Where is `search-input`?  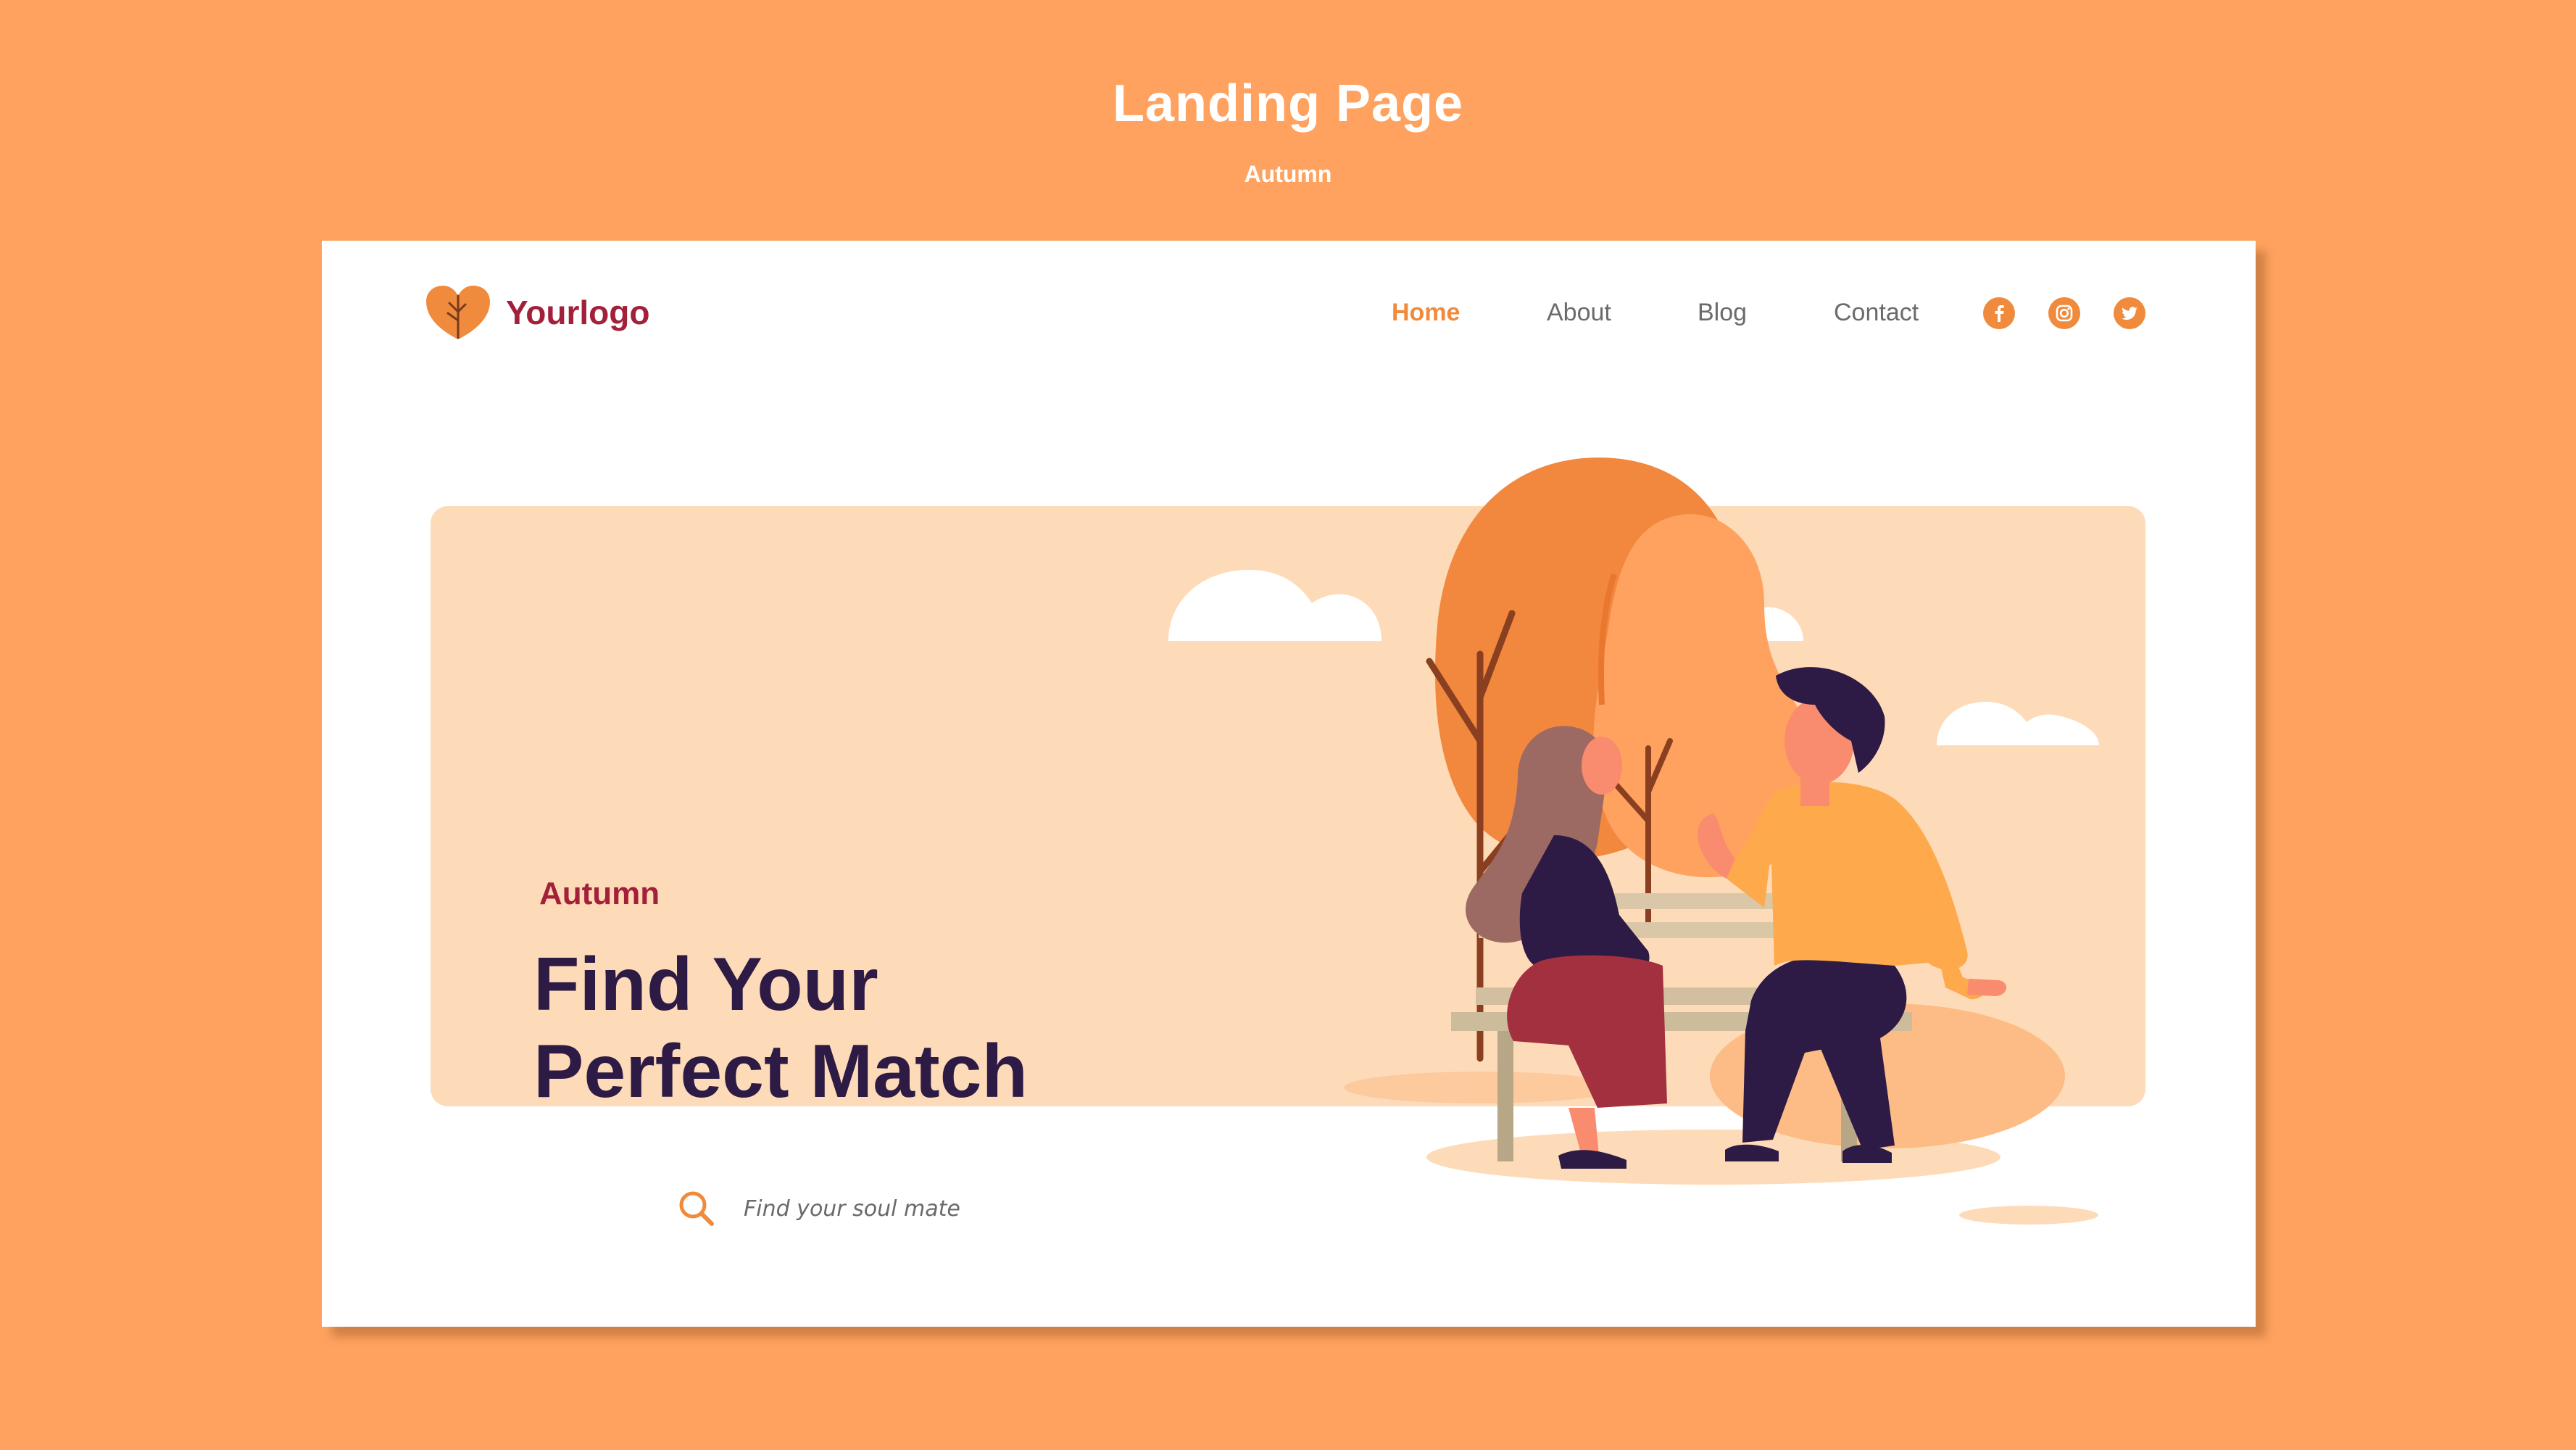
search-input is located at coordinates (946, 1208).